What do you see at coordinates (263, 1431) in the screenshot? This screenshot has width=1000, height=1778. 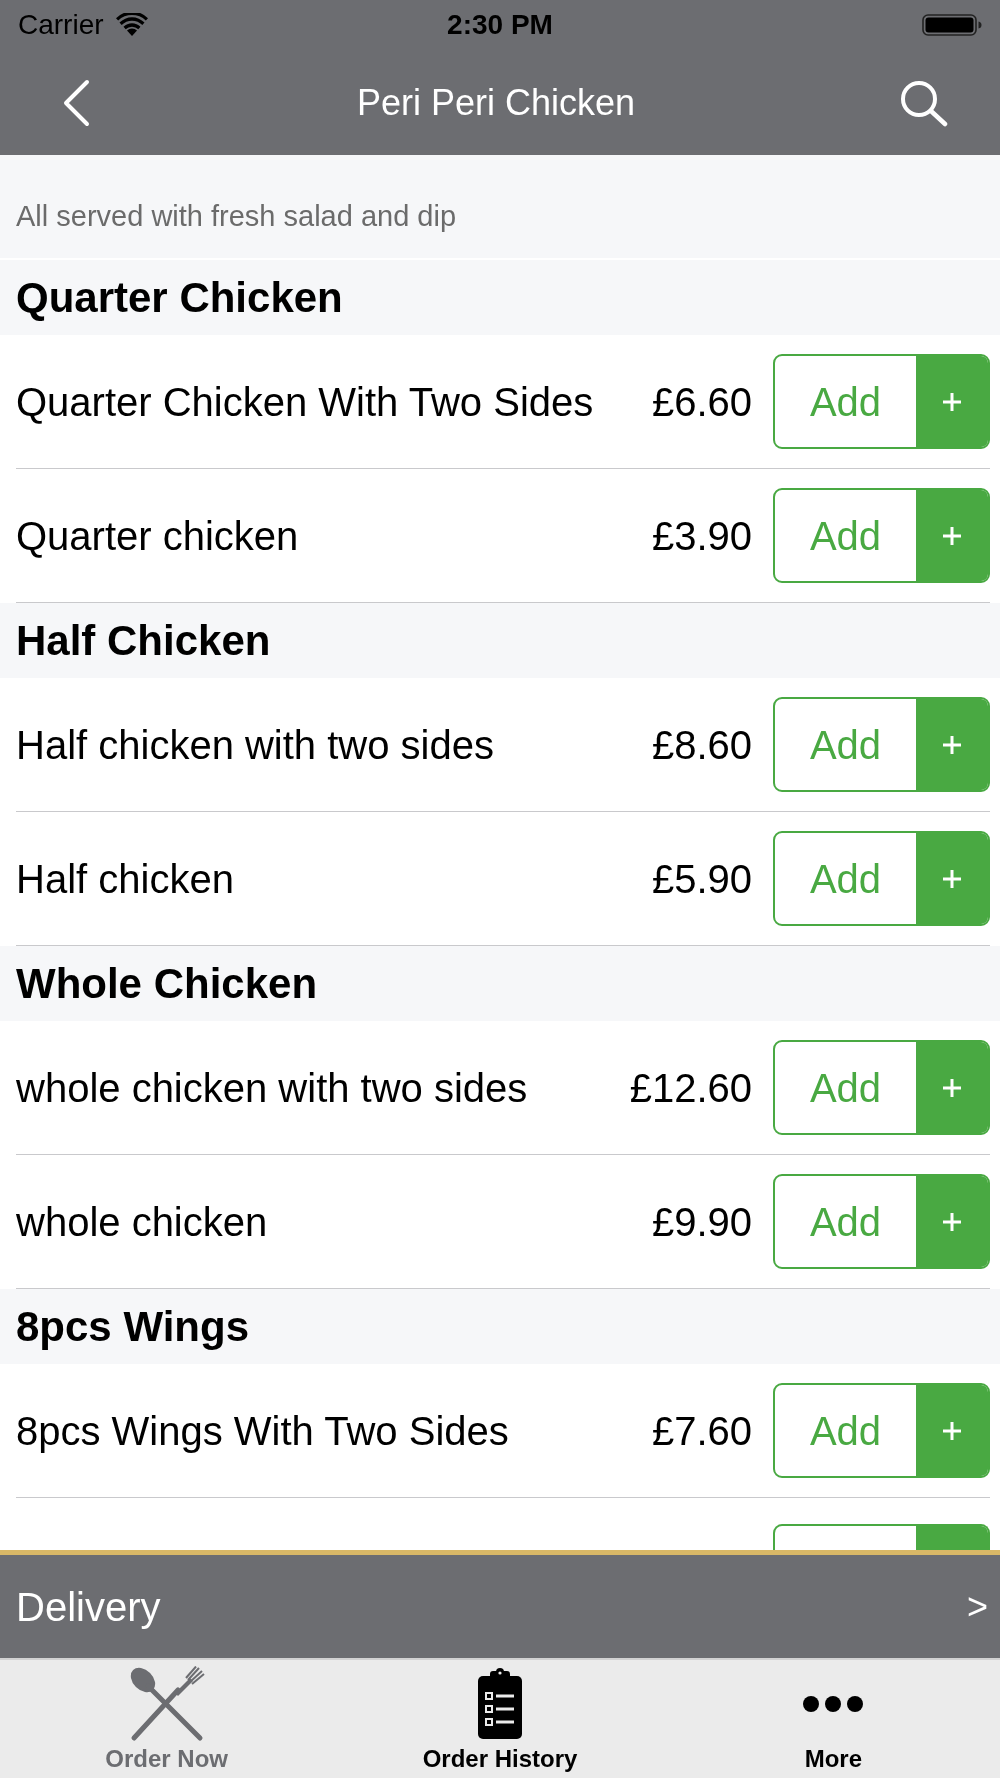 I see `item-name: 8pcs Wings With Two Sides` at bounding box center [263, 1431].